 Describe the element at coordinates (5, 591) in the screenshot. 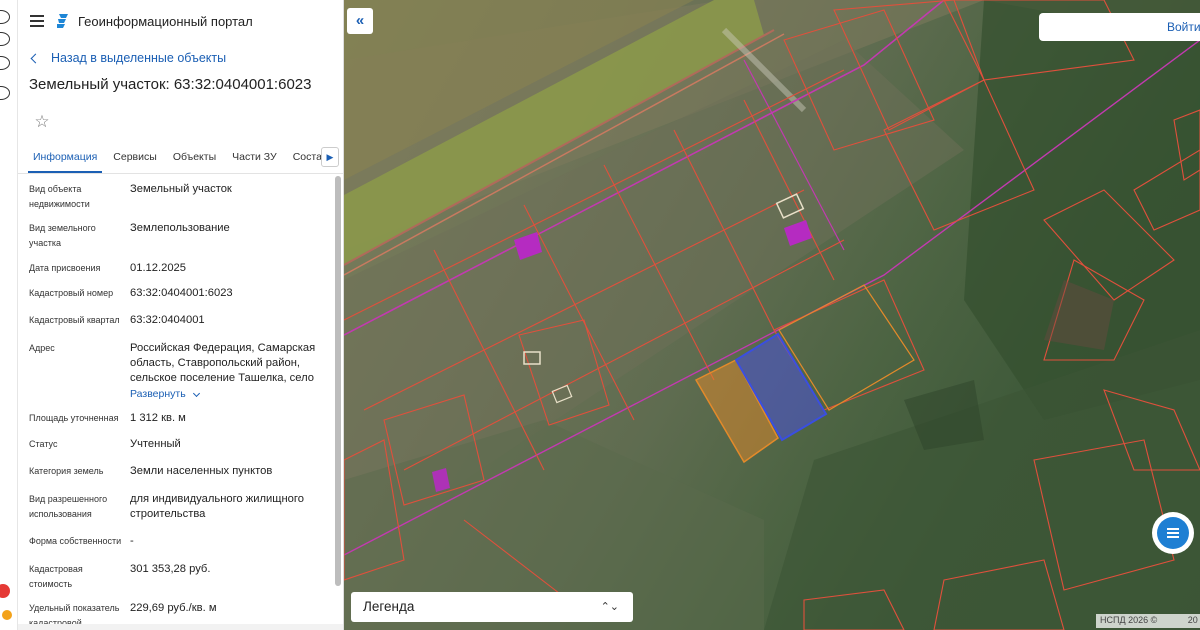

I see `rail-logo-icon` at that location.